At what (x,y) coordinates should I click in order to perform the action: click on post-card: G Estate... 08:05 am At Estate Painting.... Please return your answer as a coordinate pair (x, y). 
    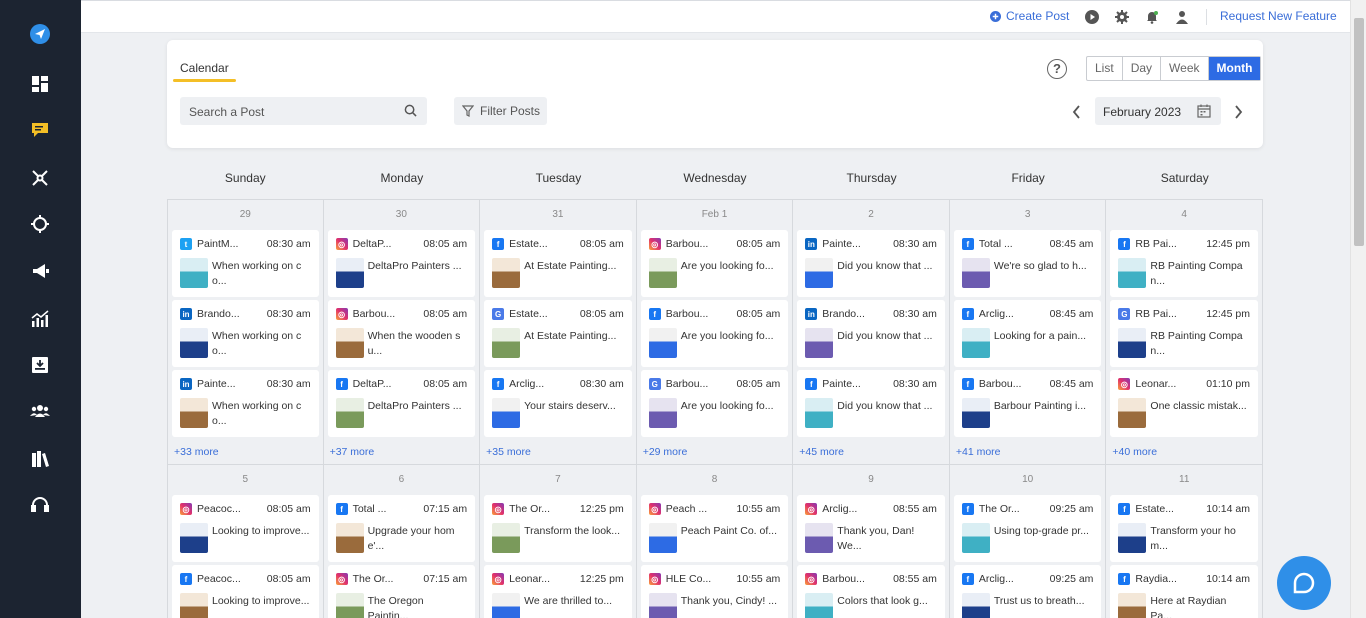
    Looking at the image, I should click on (558, 333).